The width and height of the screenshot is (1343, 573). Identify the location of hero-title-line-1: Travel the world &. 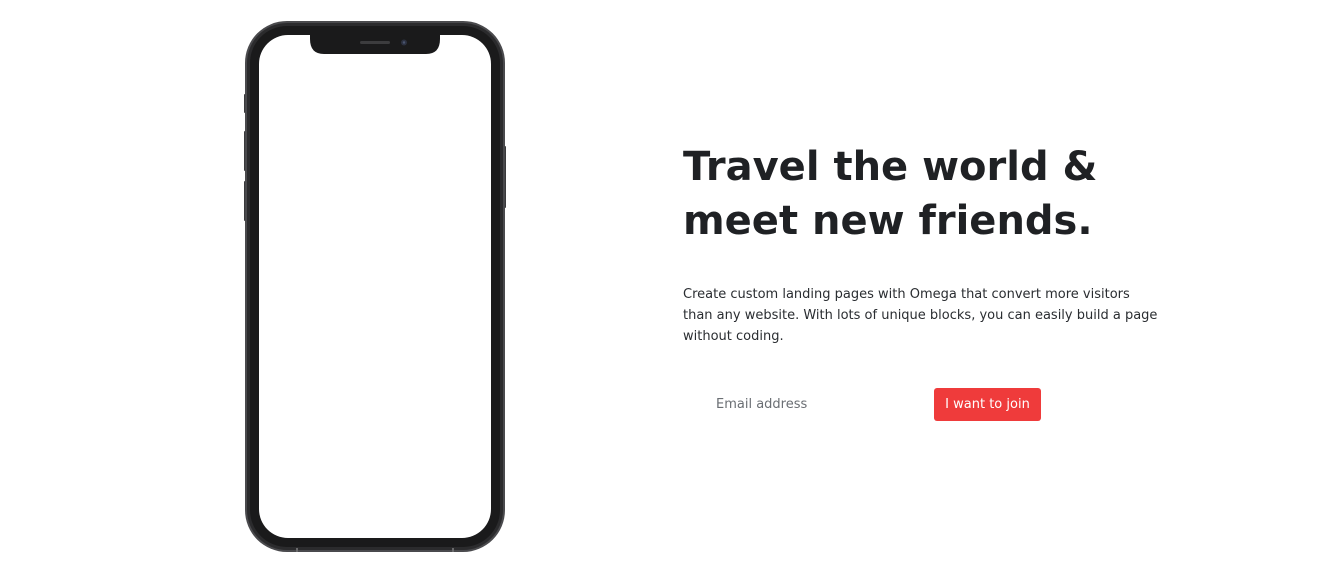
(890, 167).